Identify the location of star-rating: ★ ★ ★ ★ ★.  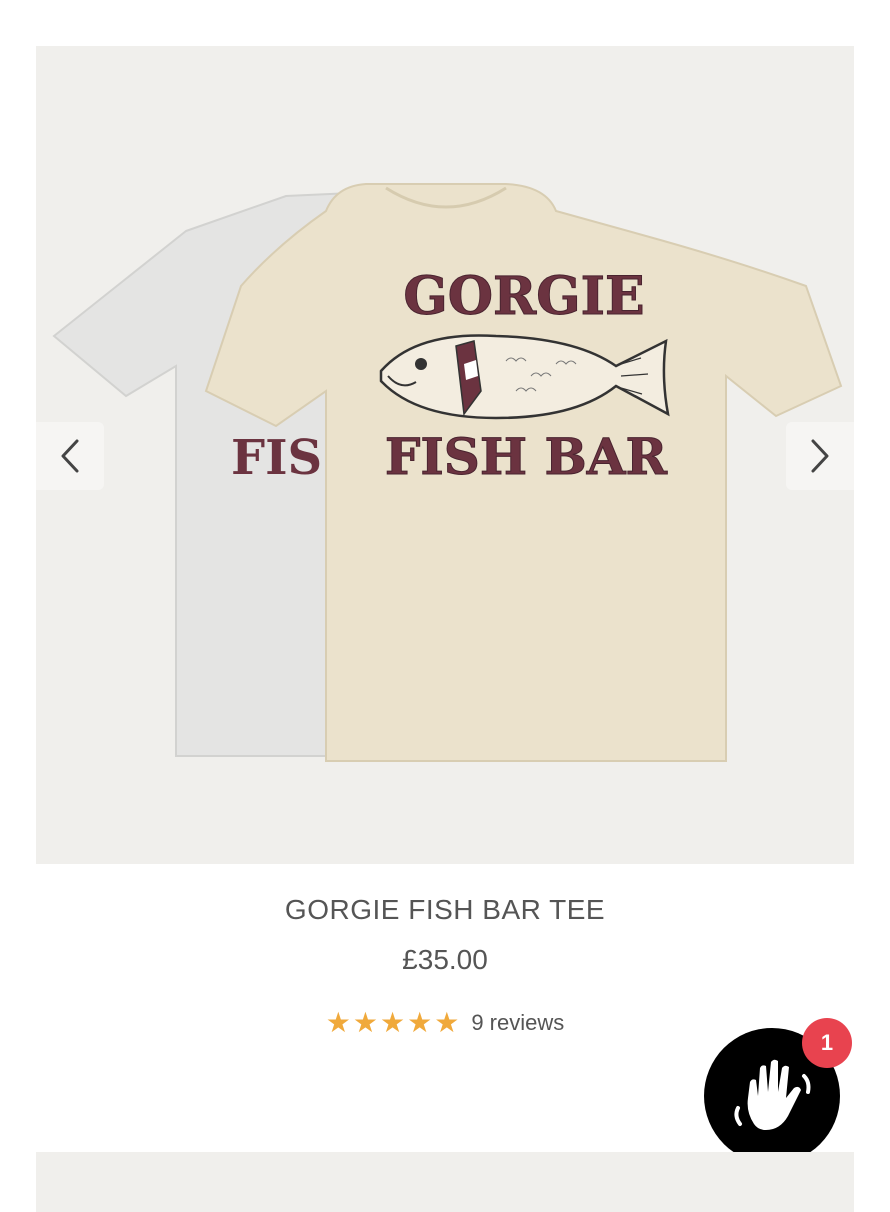
(393, 1023).